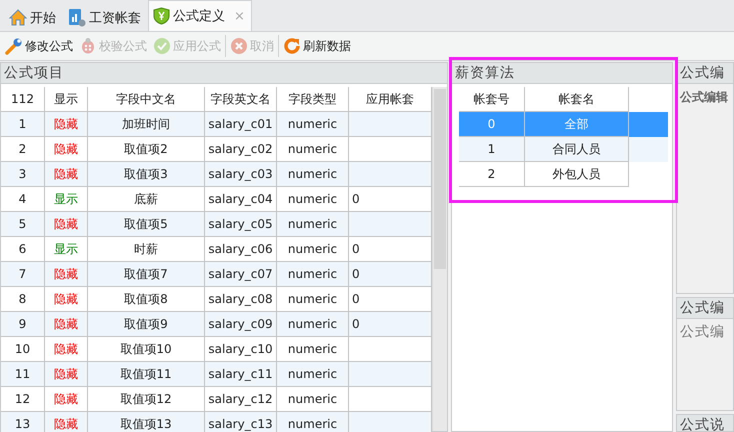  Describe the element at coordinates (577, 174) in the screenshot. I see `table-cell: 外包人员` at that location.